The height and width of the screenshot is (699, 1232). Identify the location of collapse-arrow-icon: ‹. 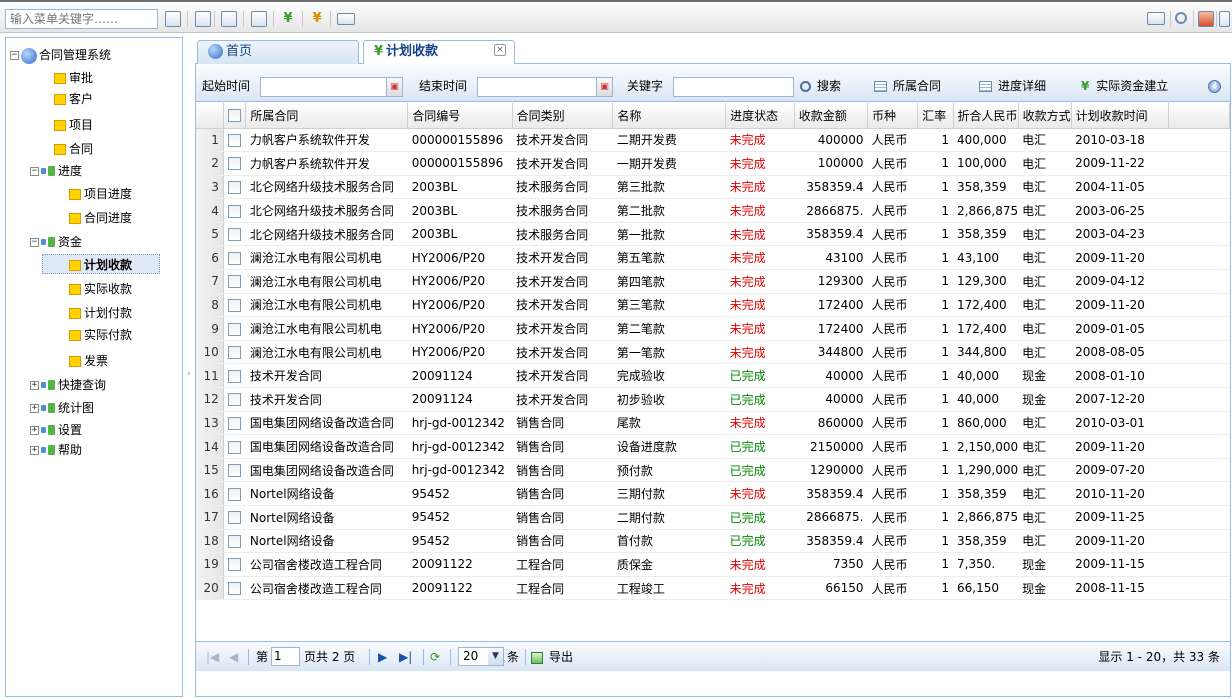
(189, 374).